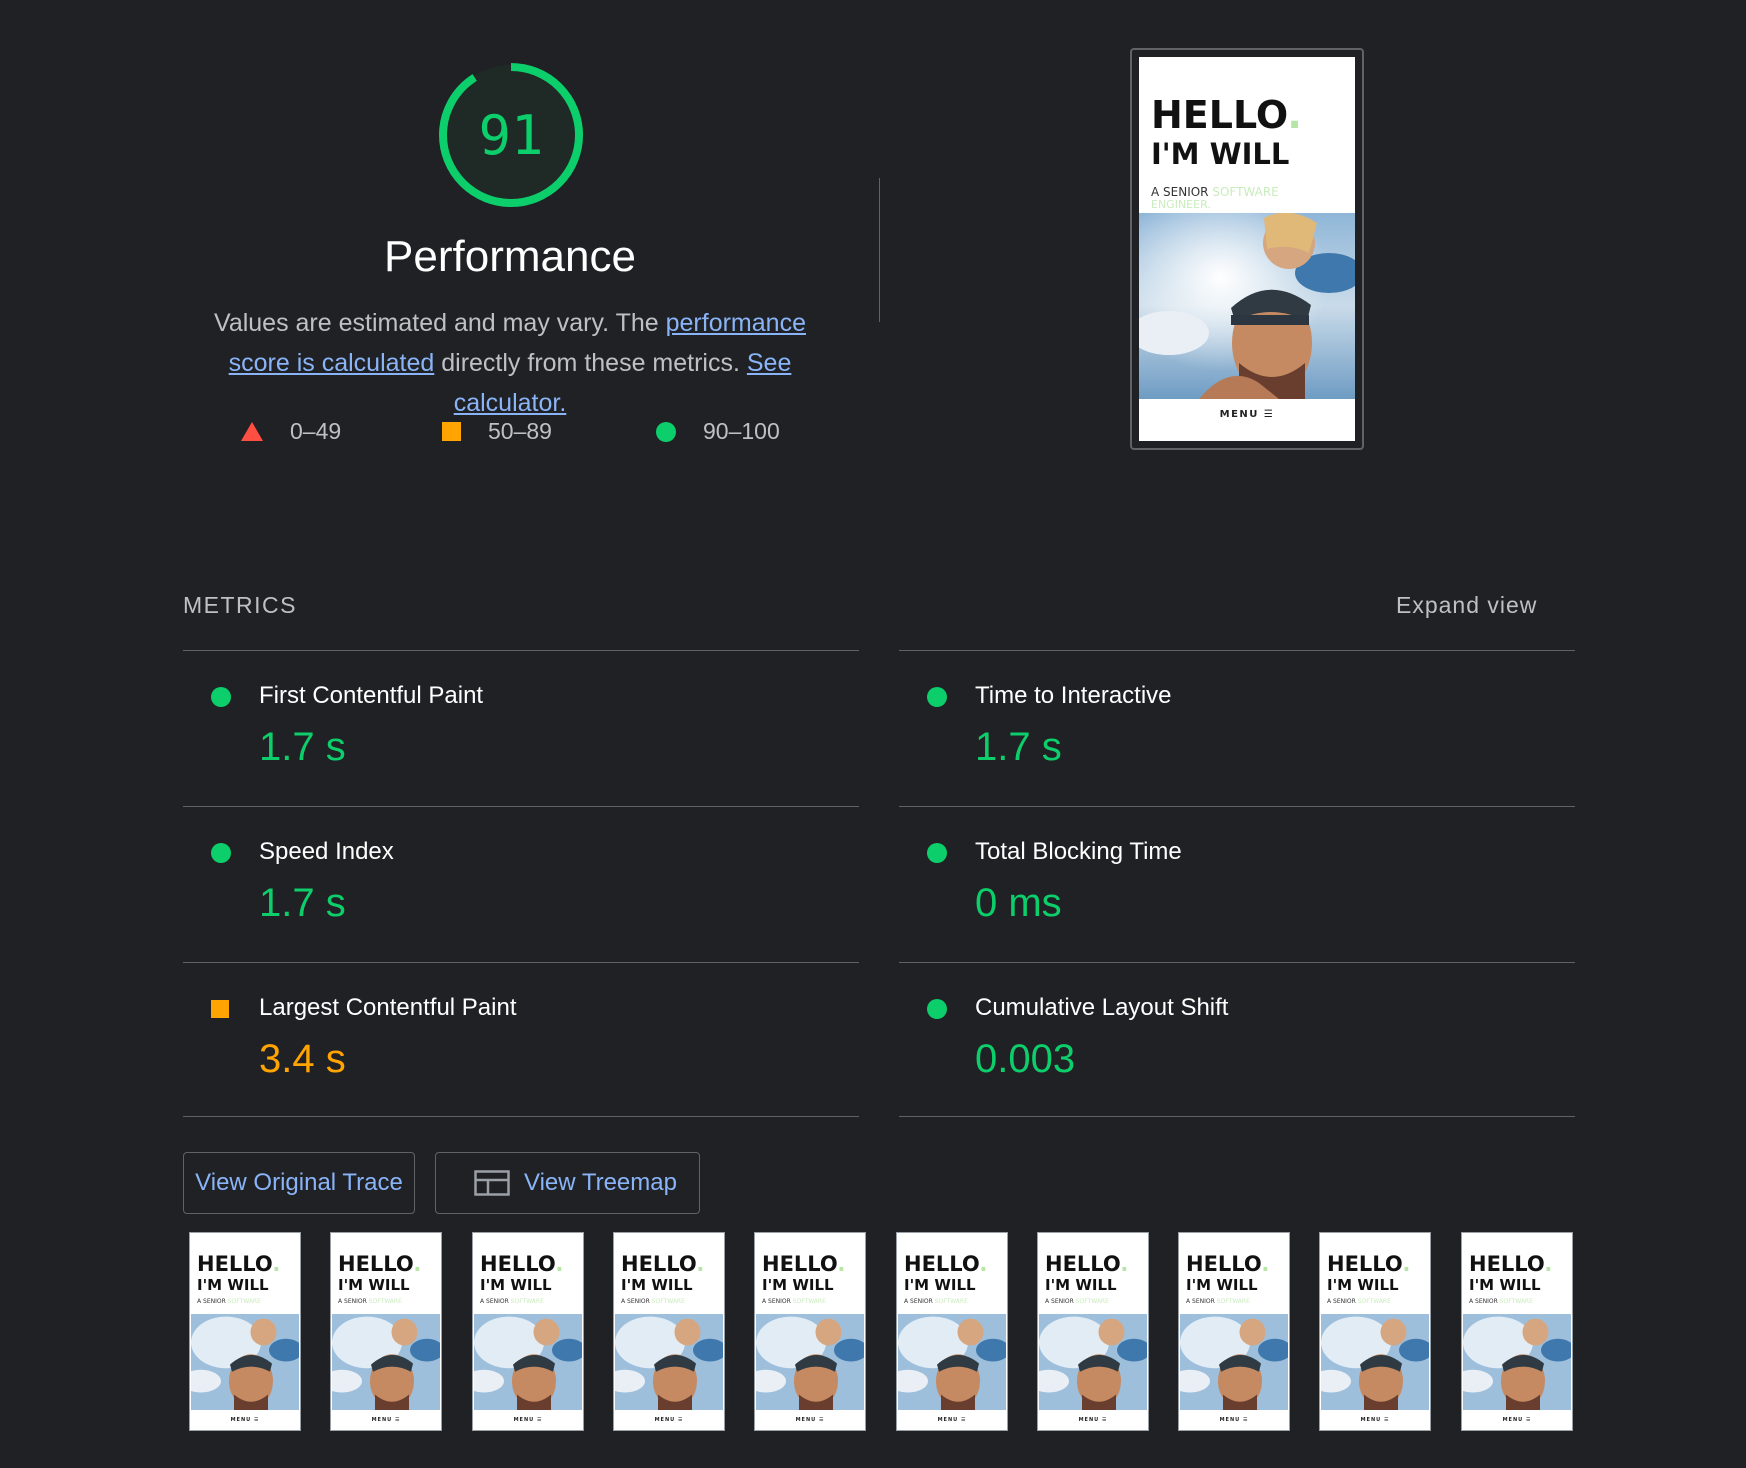  What do you see at coordinates (388, 1007) in the screenshot?
I see `metric-title: Largest Contentful Paint` at bounding box center [388, 1007].